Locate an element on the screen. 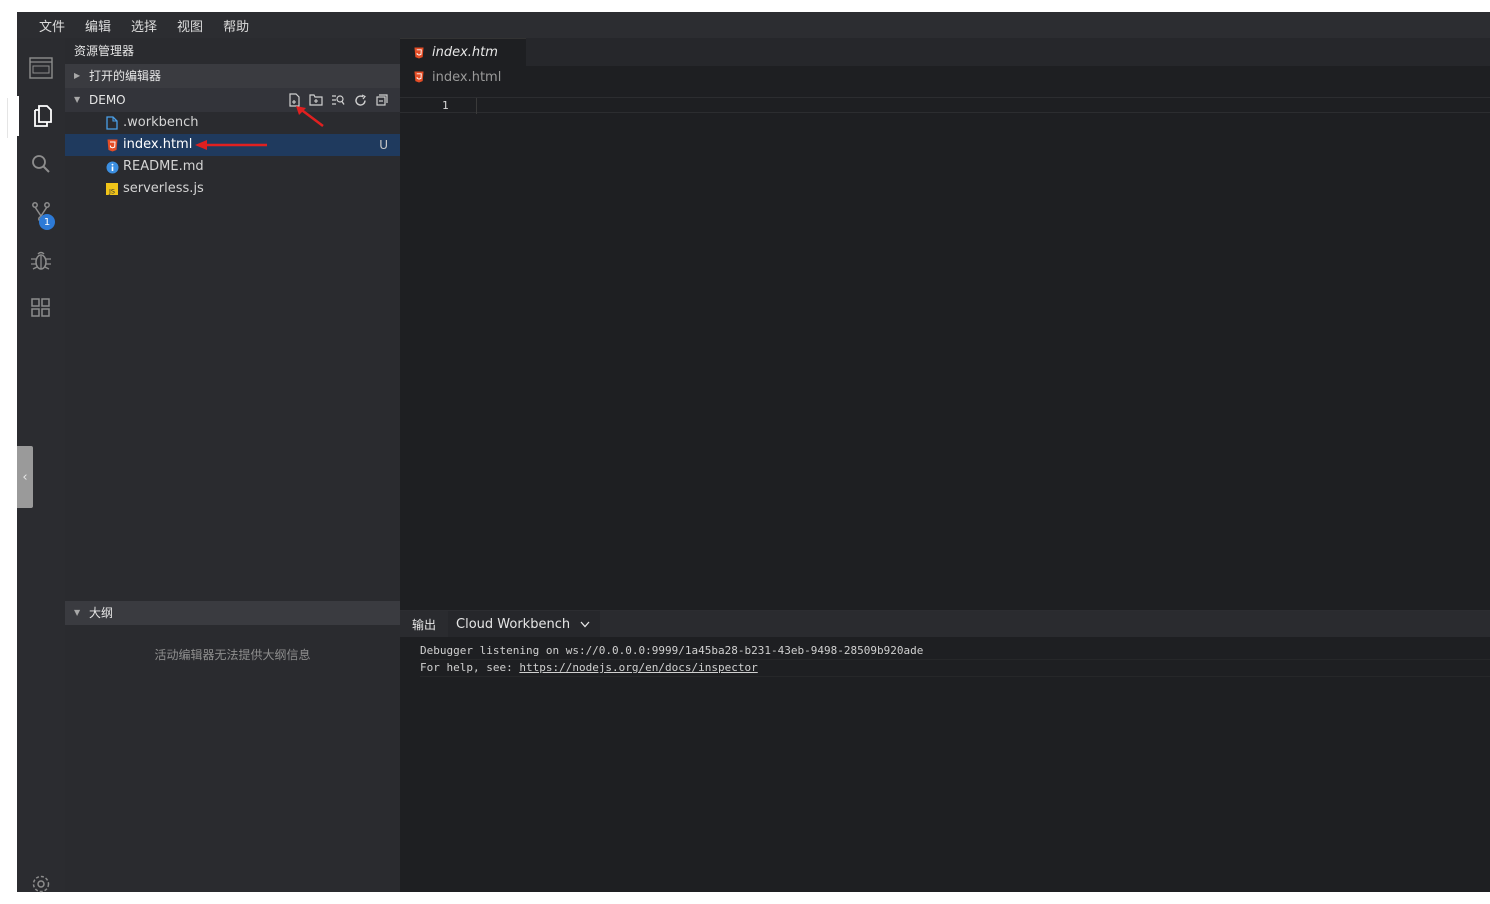 Image resolution: width=1490 pixels, height=904 pixels. tree-item-readme: README.md is located at coordinates (232, 167).